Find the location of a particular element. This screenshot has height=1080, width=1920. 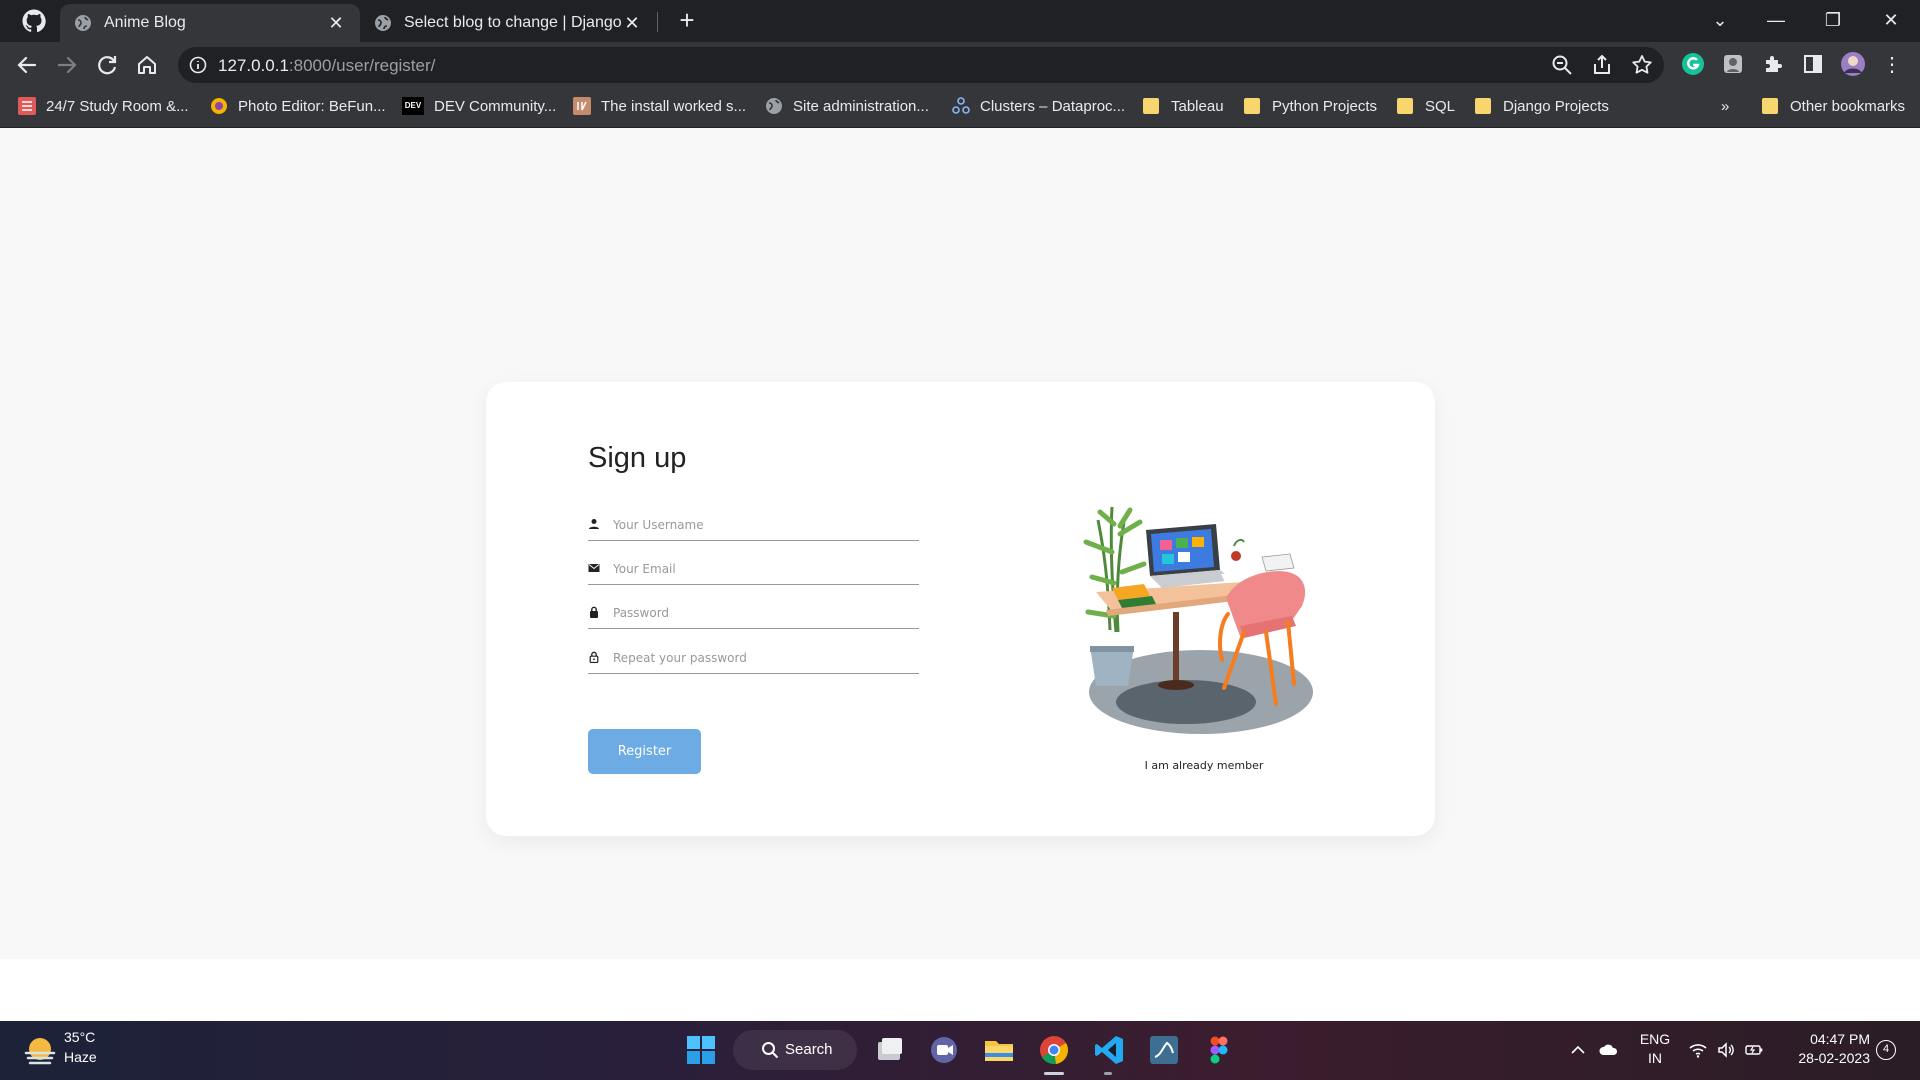

menu-kebab-icon: ⋮ is located at coordinates (1892, 65).